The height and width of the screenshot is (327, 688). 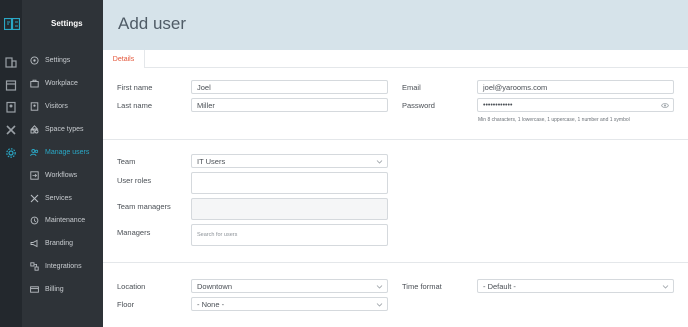 I want to click on briefcase-icon, so click(x=34, y=83).